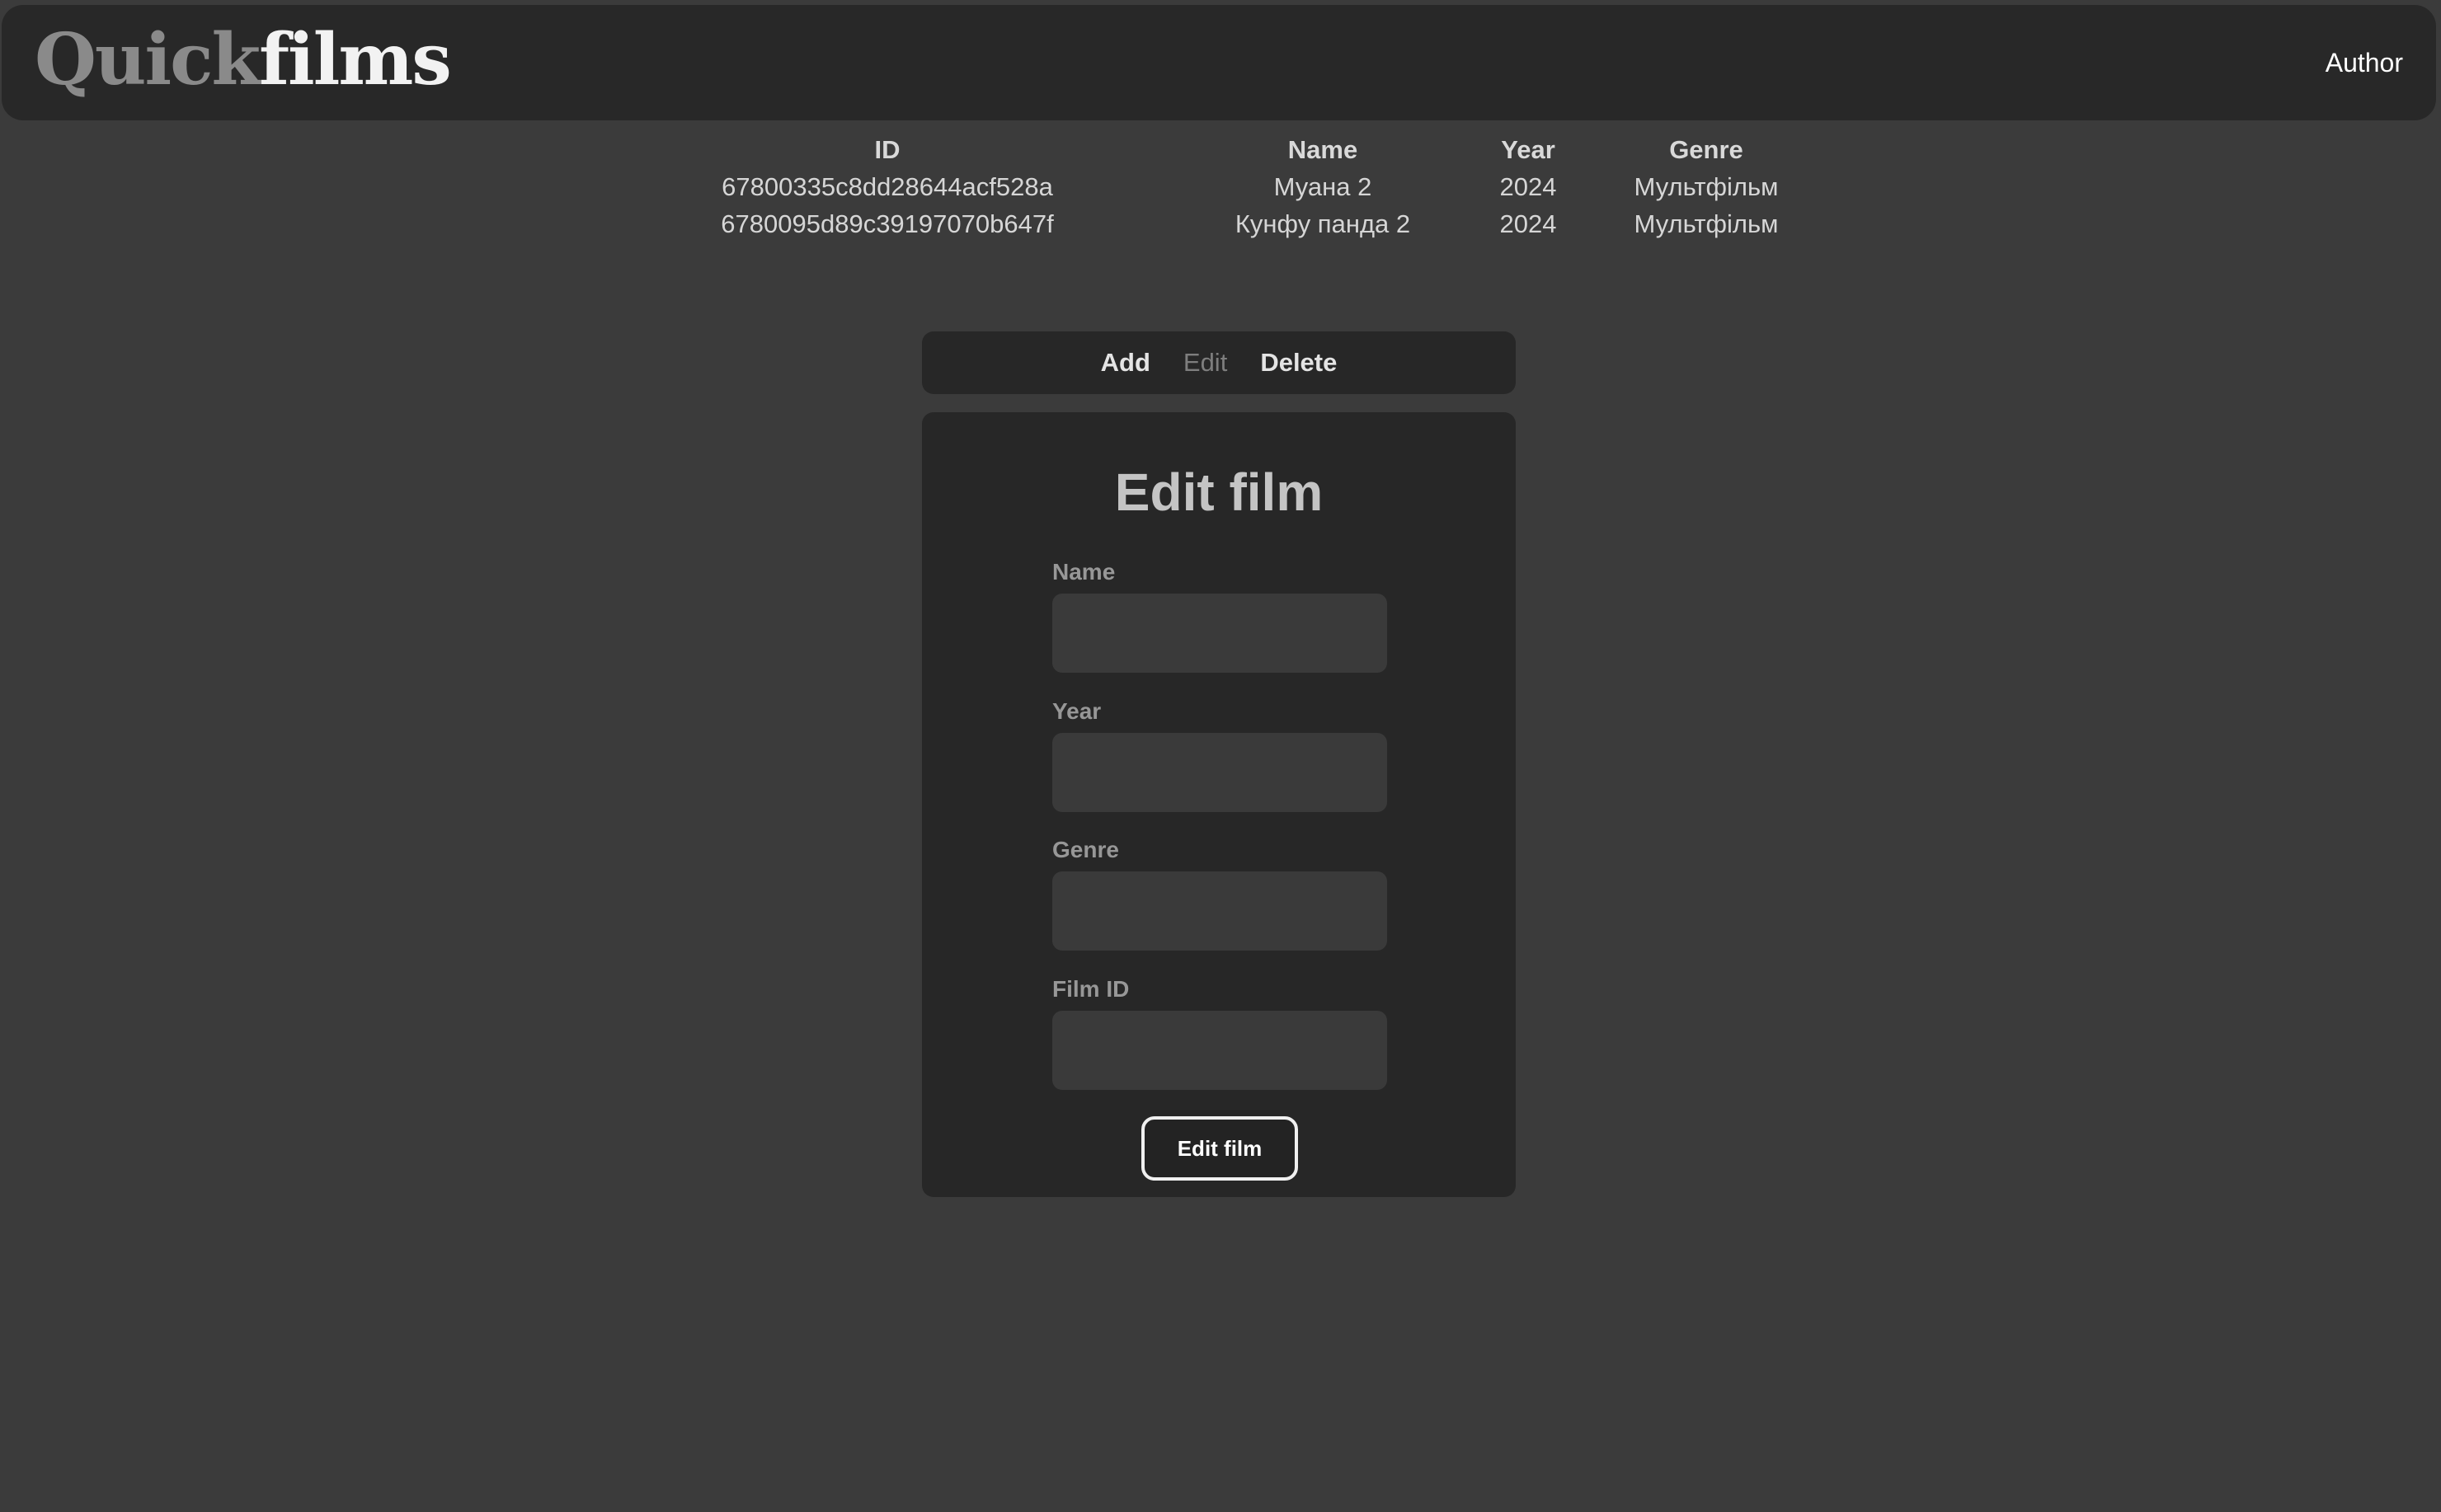 This screenshot has height=1512, width=2441. I want to click on name-label: Name, so click(1084, 572).